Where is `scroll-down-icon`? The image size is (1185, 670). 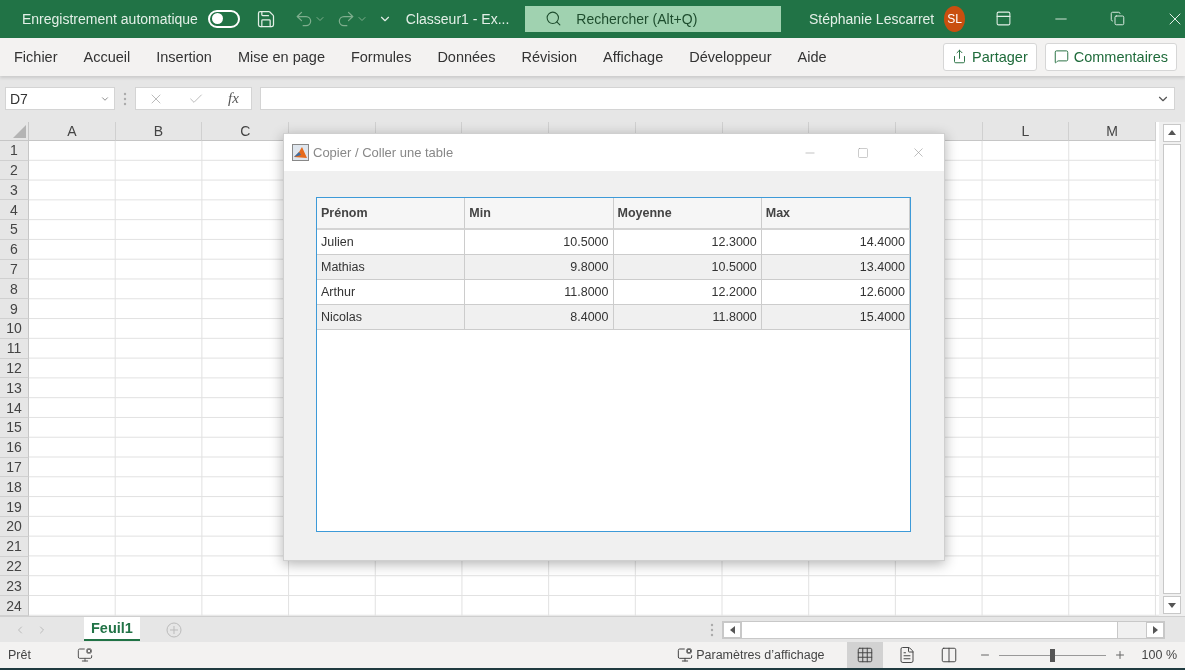
scroll-down-icon is located at coordinates (1172, 605).